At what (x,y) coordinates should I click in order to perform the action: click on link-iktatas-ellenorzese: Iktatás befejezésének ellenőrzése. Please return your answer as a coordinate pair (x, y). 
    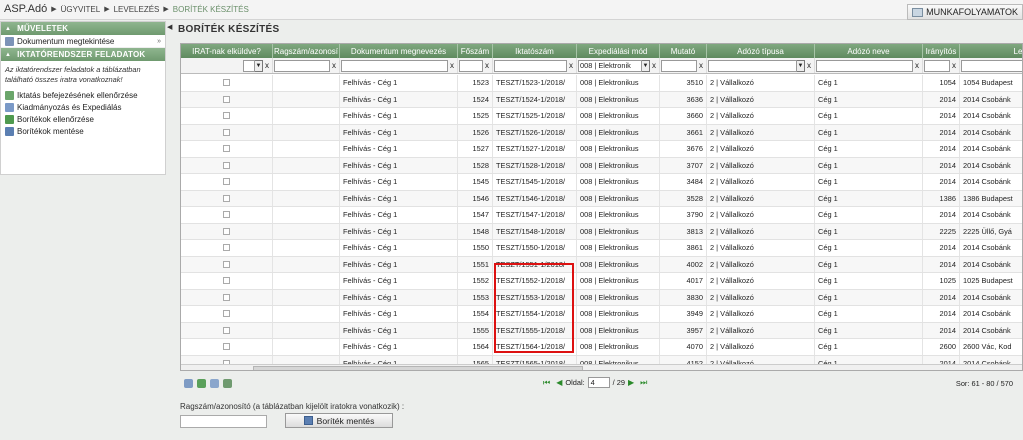
    Looking at the image, I should click on (83, 95).